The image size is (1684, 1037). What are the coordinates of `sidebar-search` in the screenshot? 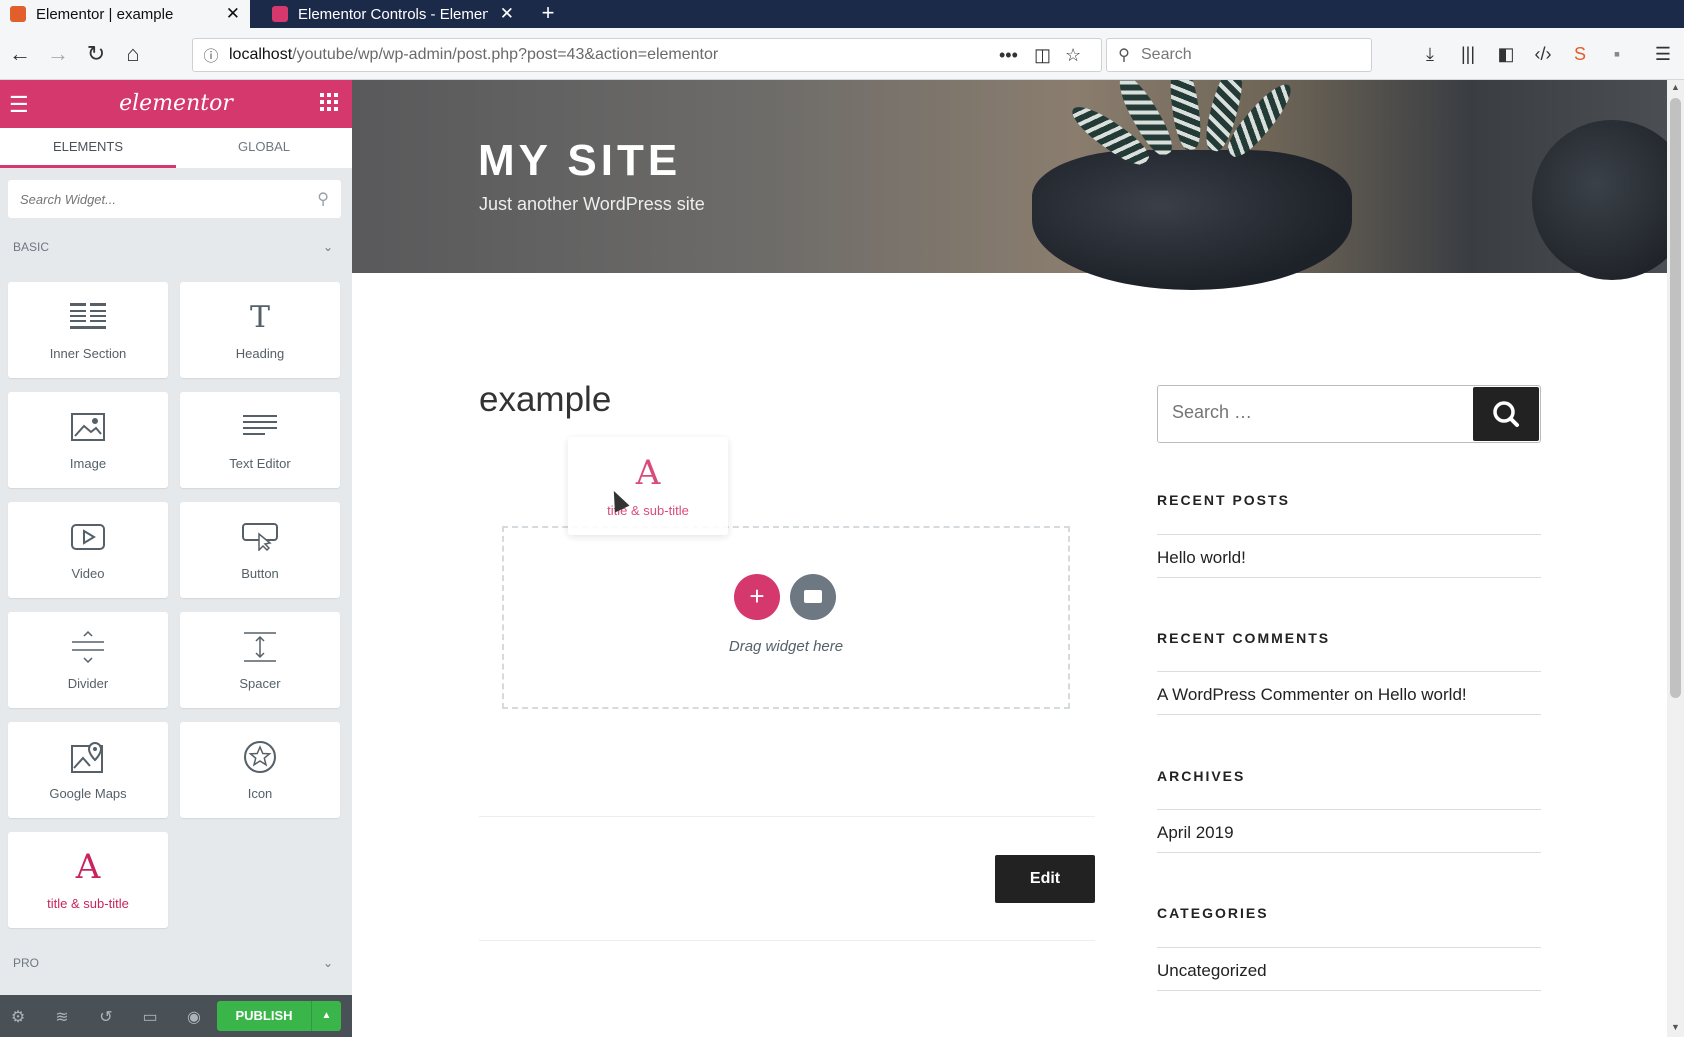 It's located at (1349, 414).